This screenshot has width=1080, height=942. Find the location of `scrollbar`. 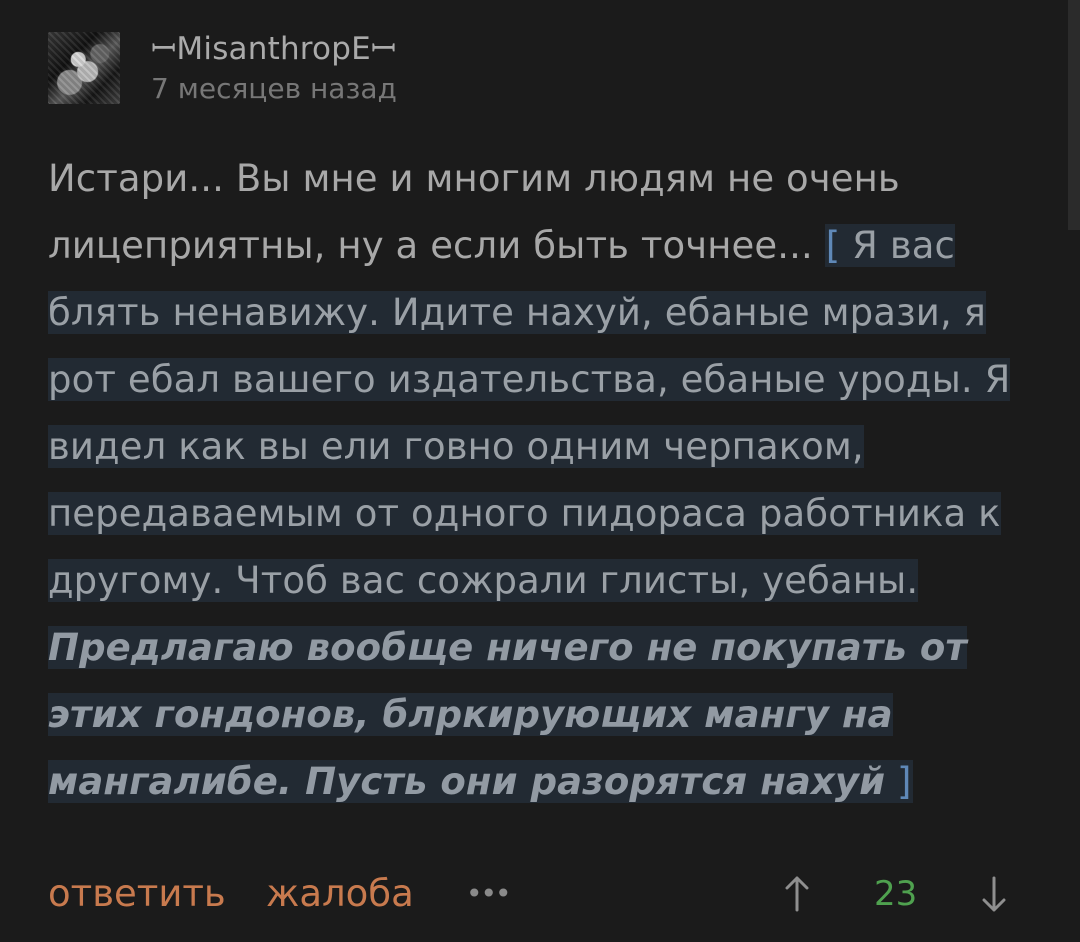

scrollbar is located at coordinates (1074, 115).